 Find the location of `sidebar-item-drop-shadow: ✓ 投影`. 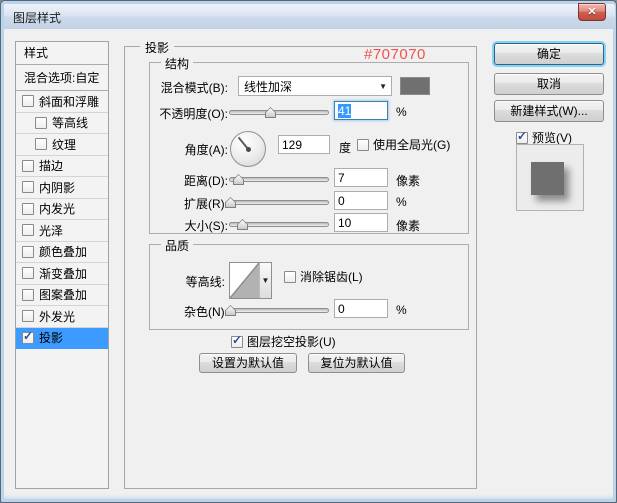

sidebar-item-drop-shadow: ✓ 投影 is located at coordinates (62, 338).